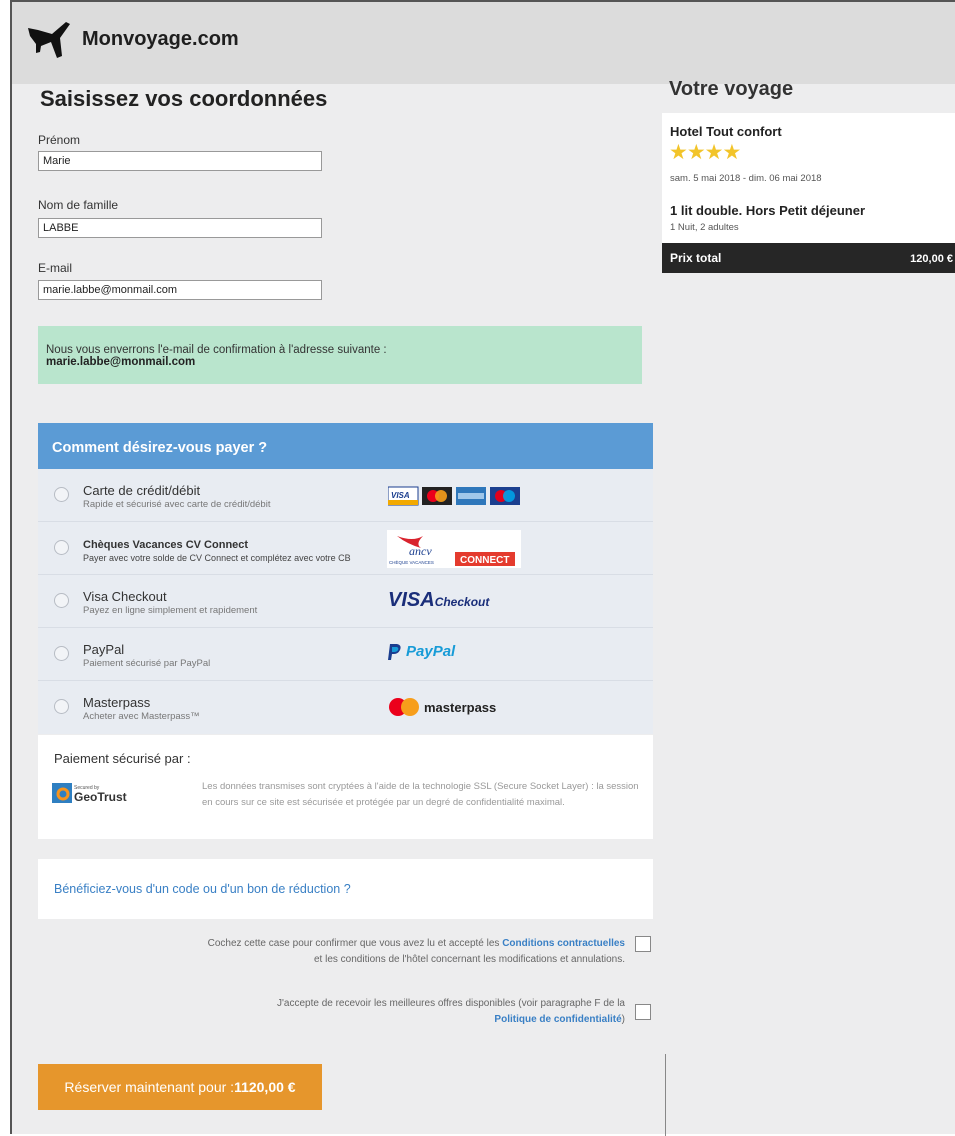 The image size is (955, 1136). What do you see at coordinates (768, 210) in the screenshot?
I see `room-type: 1 lit double. Hors Petit déjeuner` at bounding box center [768, 210].